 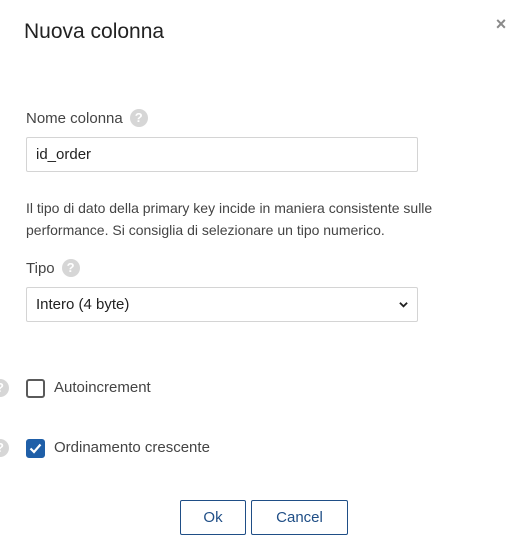 What do you see at coordinates (403, 305) in the screenshot?
I see `chevron-down-icon` at bounding box center [403, 305].